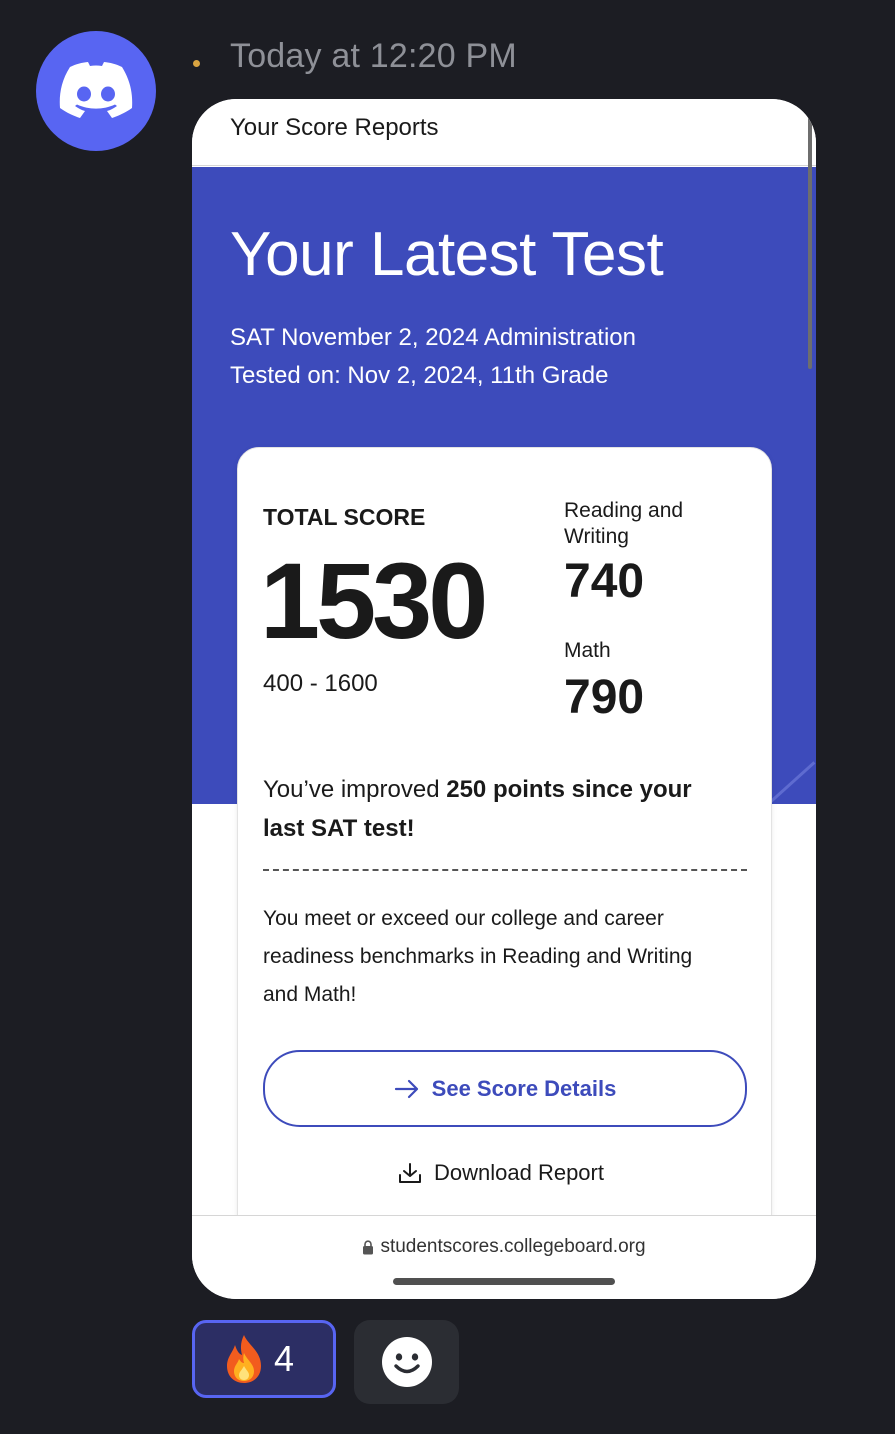  What do you see at coordinates (604, 581) in the screenshot?
I see `reading-writing-score: 740` at bounding box center [604, 581].